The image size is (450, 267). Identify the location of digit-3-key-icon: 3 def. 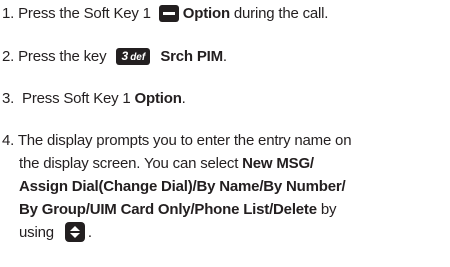
(133, 56).